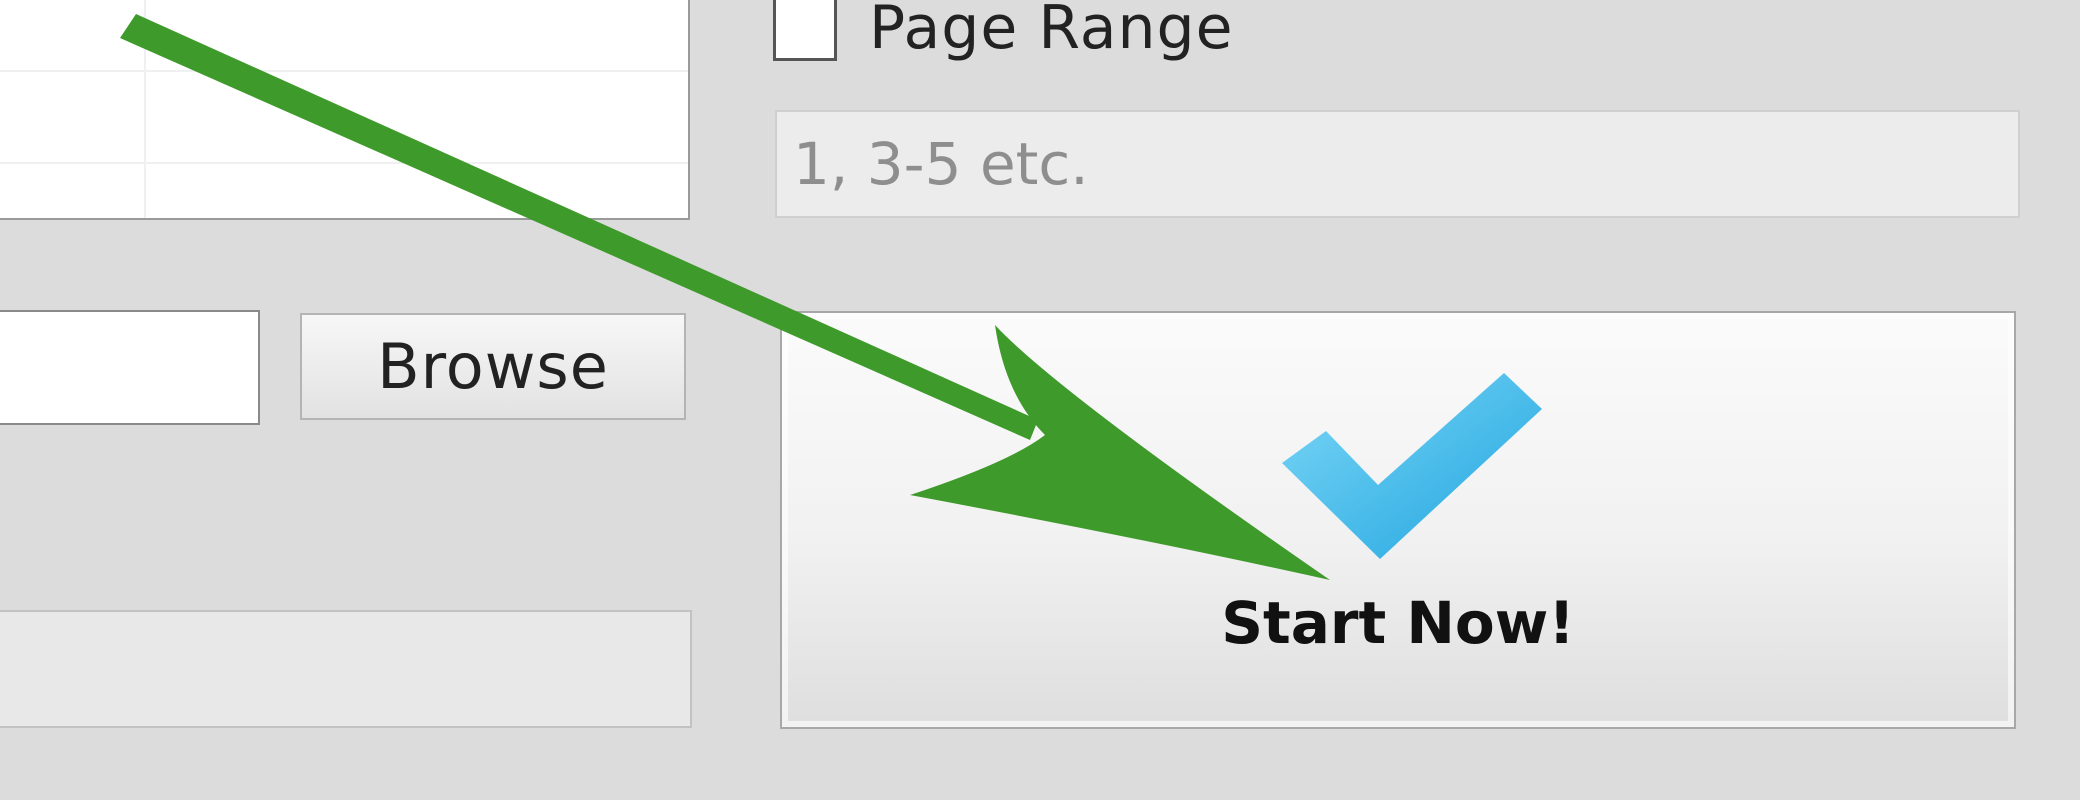 This screenshot has width=2080, height=800. I want to click on browse-button: Browse, so click(493, 366).